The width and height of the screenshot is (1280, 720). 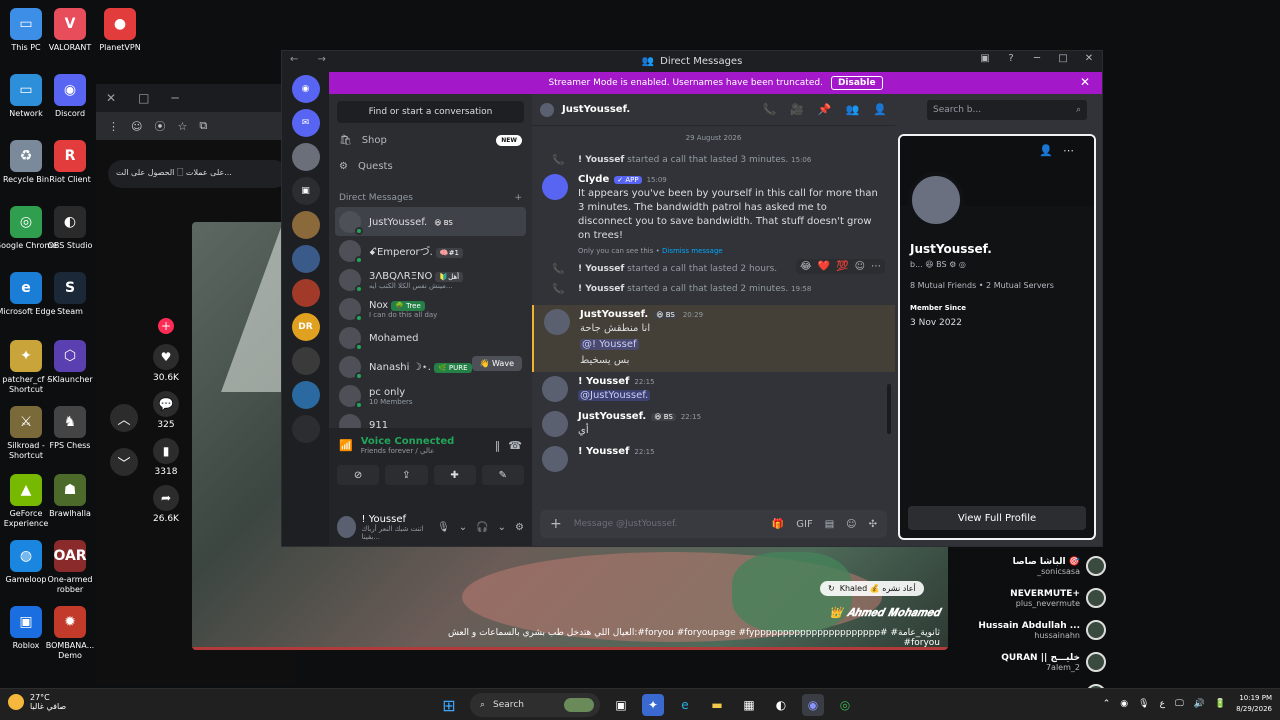 What do you see at coordinates (880, 109) in the screenshot?
I see `profile-icon: 👤` at bounding box center [880, 109].